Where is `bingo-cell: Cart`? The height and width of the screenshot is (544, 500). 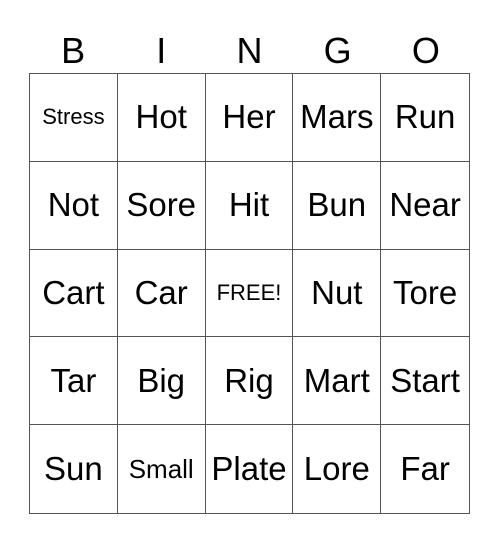
bingo-cell: Cart is located at coordinates (74, 293).